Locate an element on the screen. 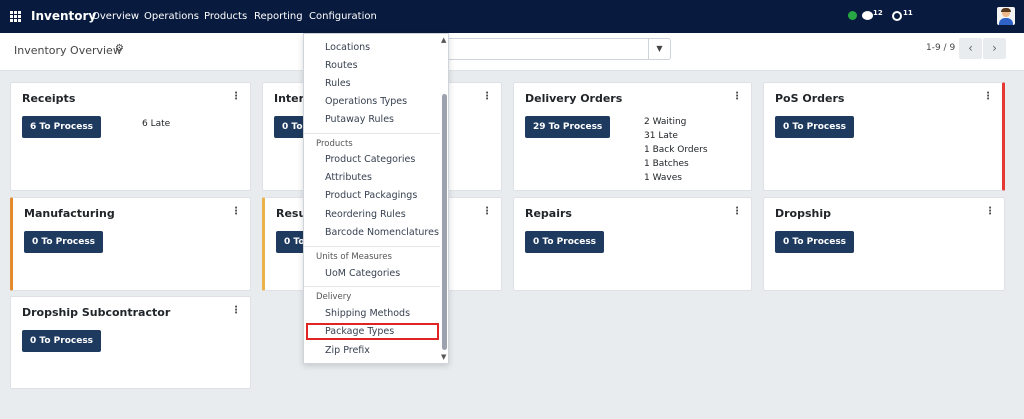 The height and width of the screenshot is (419, 1024). menu-item-routes: Routes is located at coordinates (341, 65).